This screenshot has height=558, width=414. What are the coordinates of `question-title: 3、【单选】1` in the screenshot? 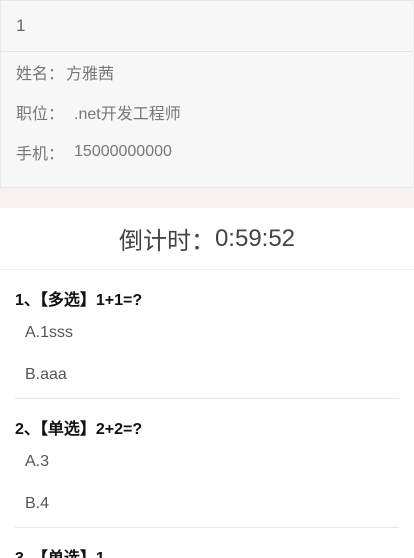 It's located at (207, 543).